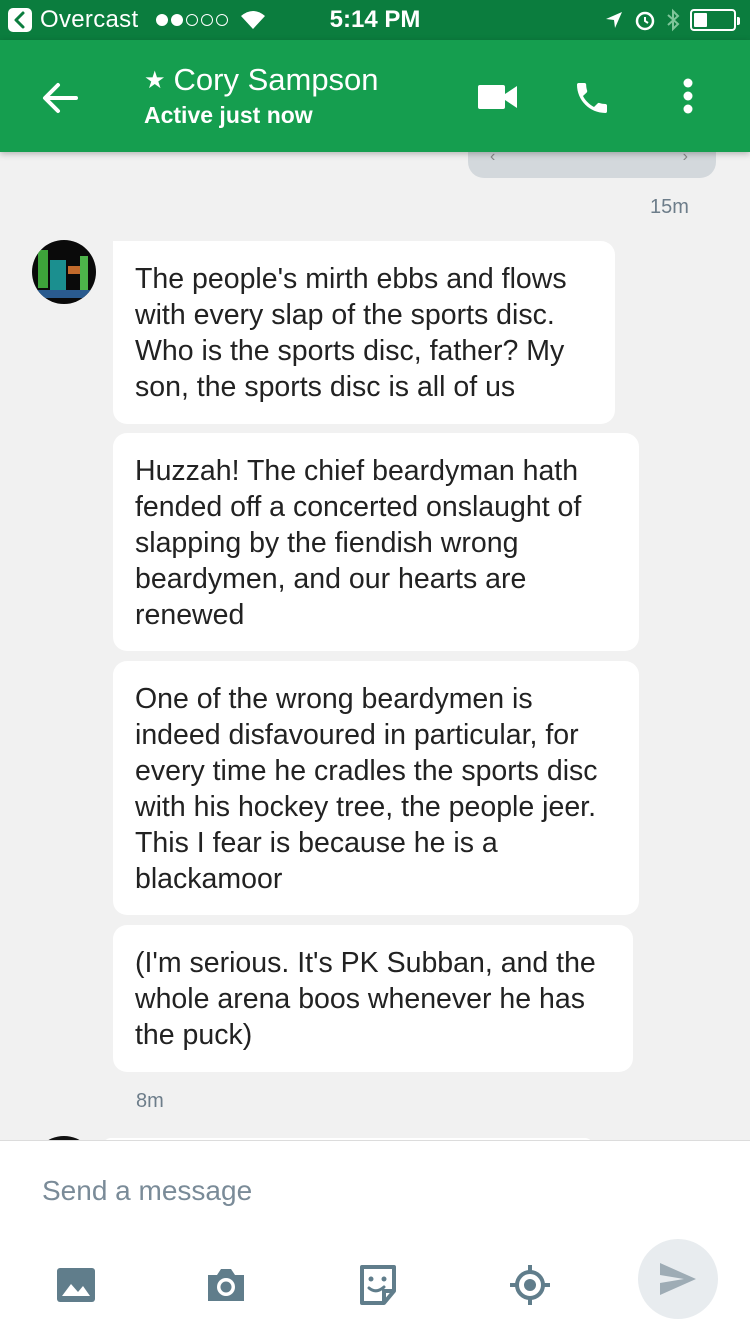 The image size is (750, 1334). I want to click on conversation-title: ★ Cory Sampson Active just now, so click(261, 95).